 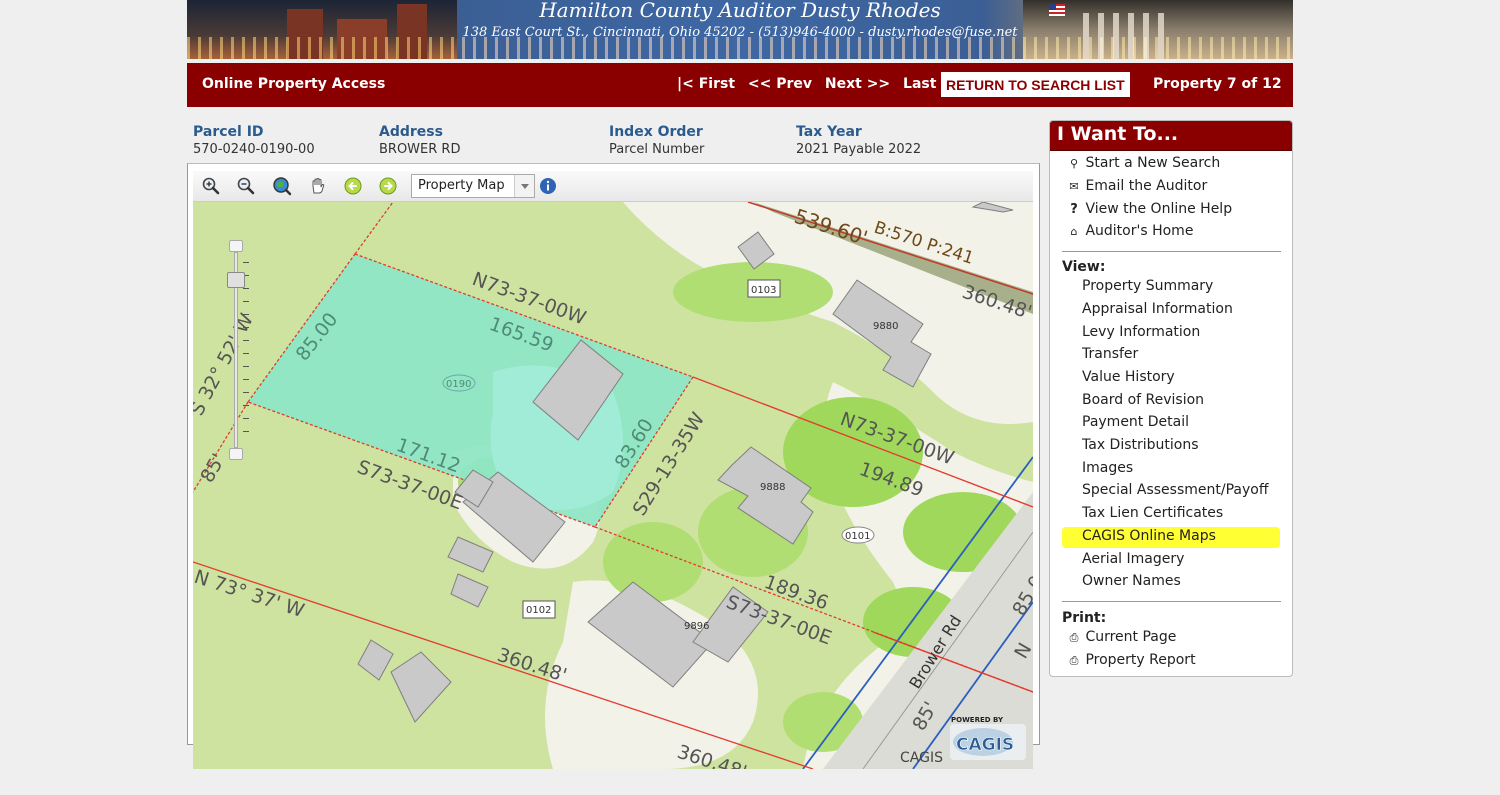 What do you see at coordinates (1130, 231) in the screenshot?
I see `auditors-home-link: ⌂ Auditor's Home` at bounding box center [1130, 231].